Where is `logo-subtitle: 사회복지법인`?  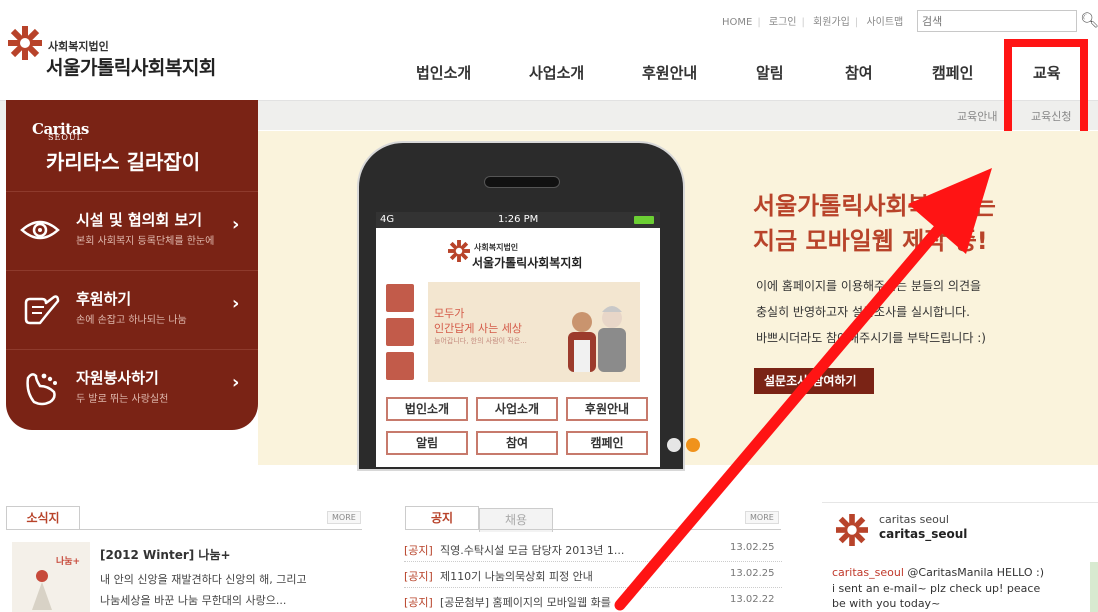
logo-subtitle: 사회복지법인 is located at coordinates (78, 46).